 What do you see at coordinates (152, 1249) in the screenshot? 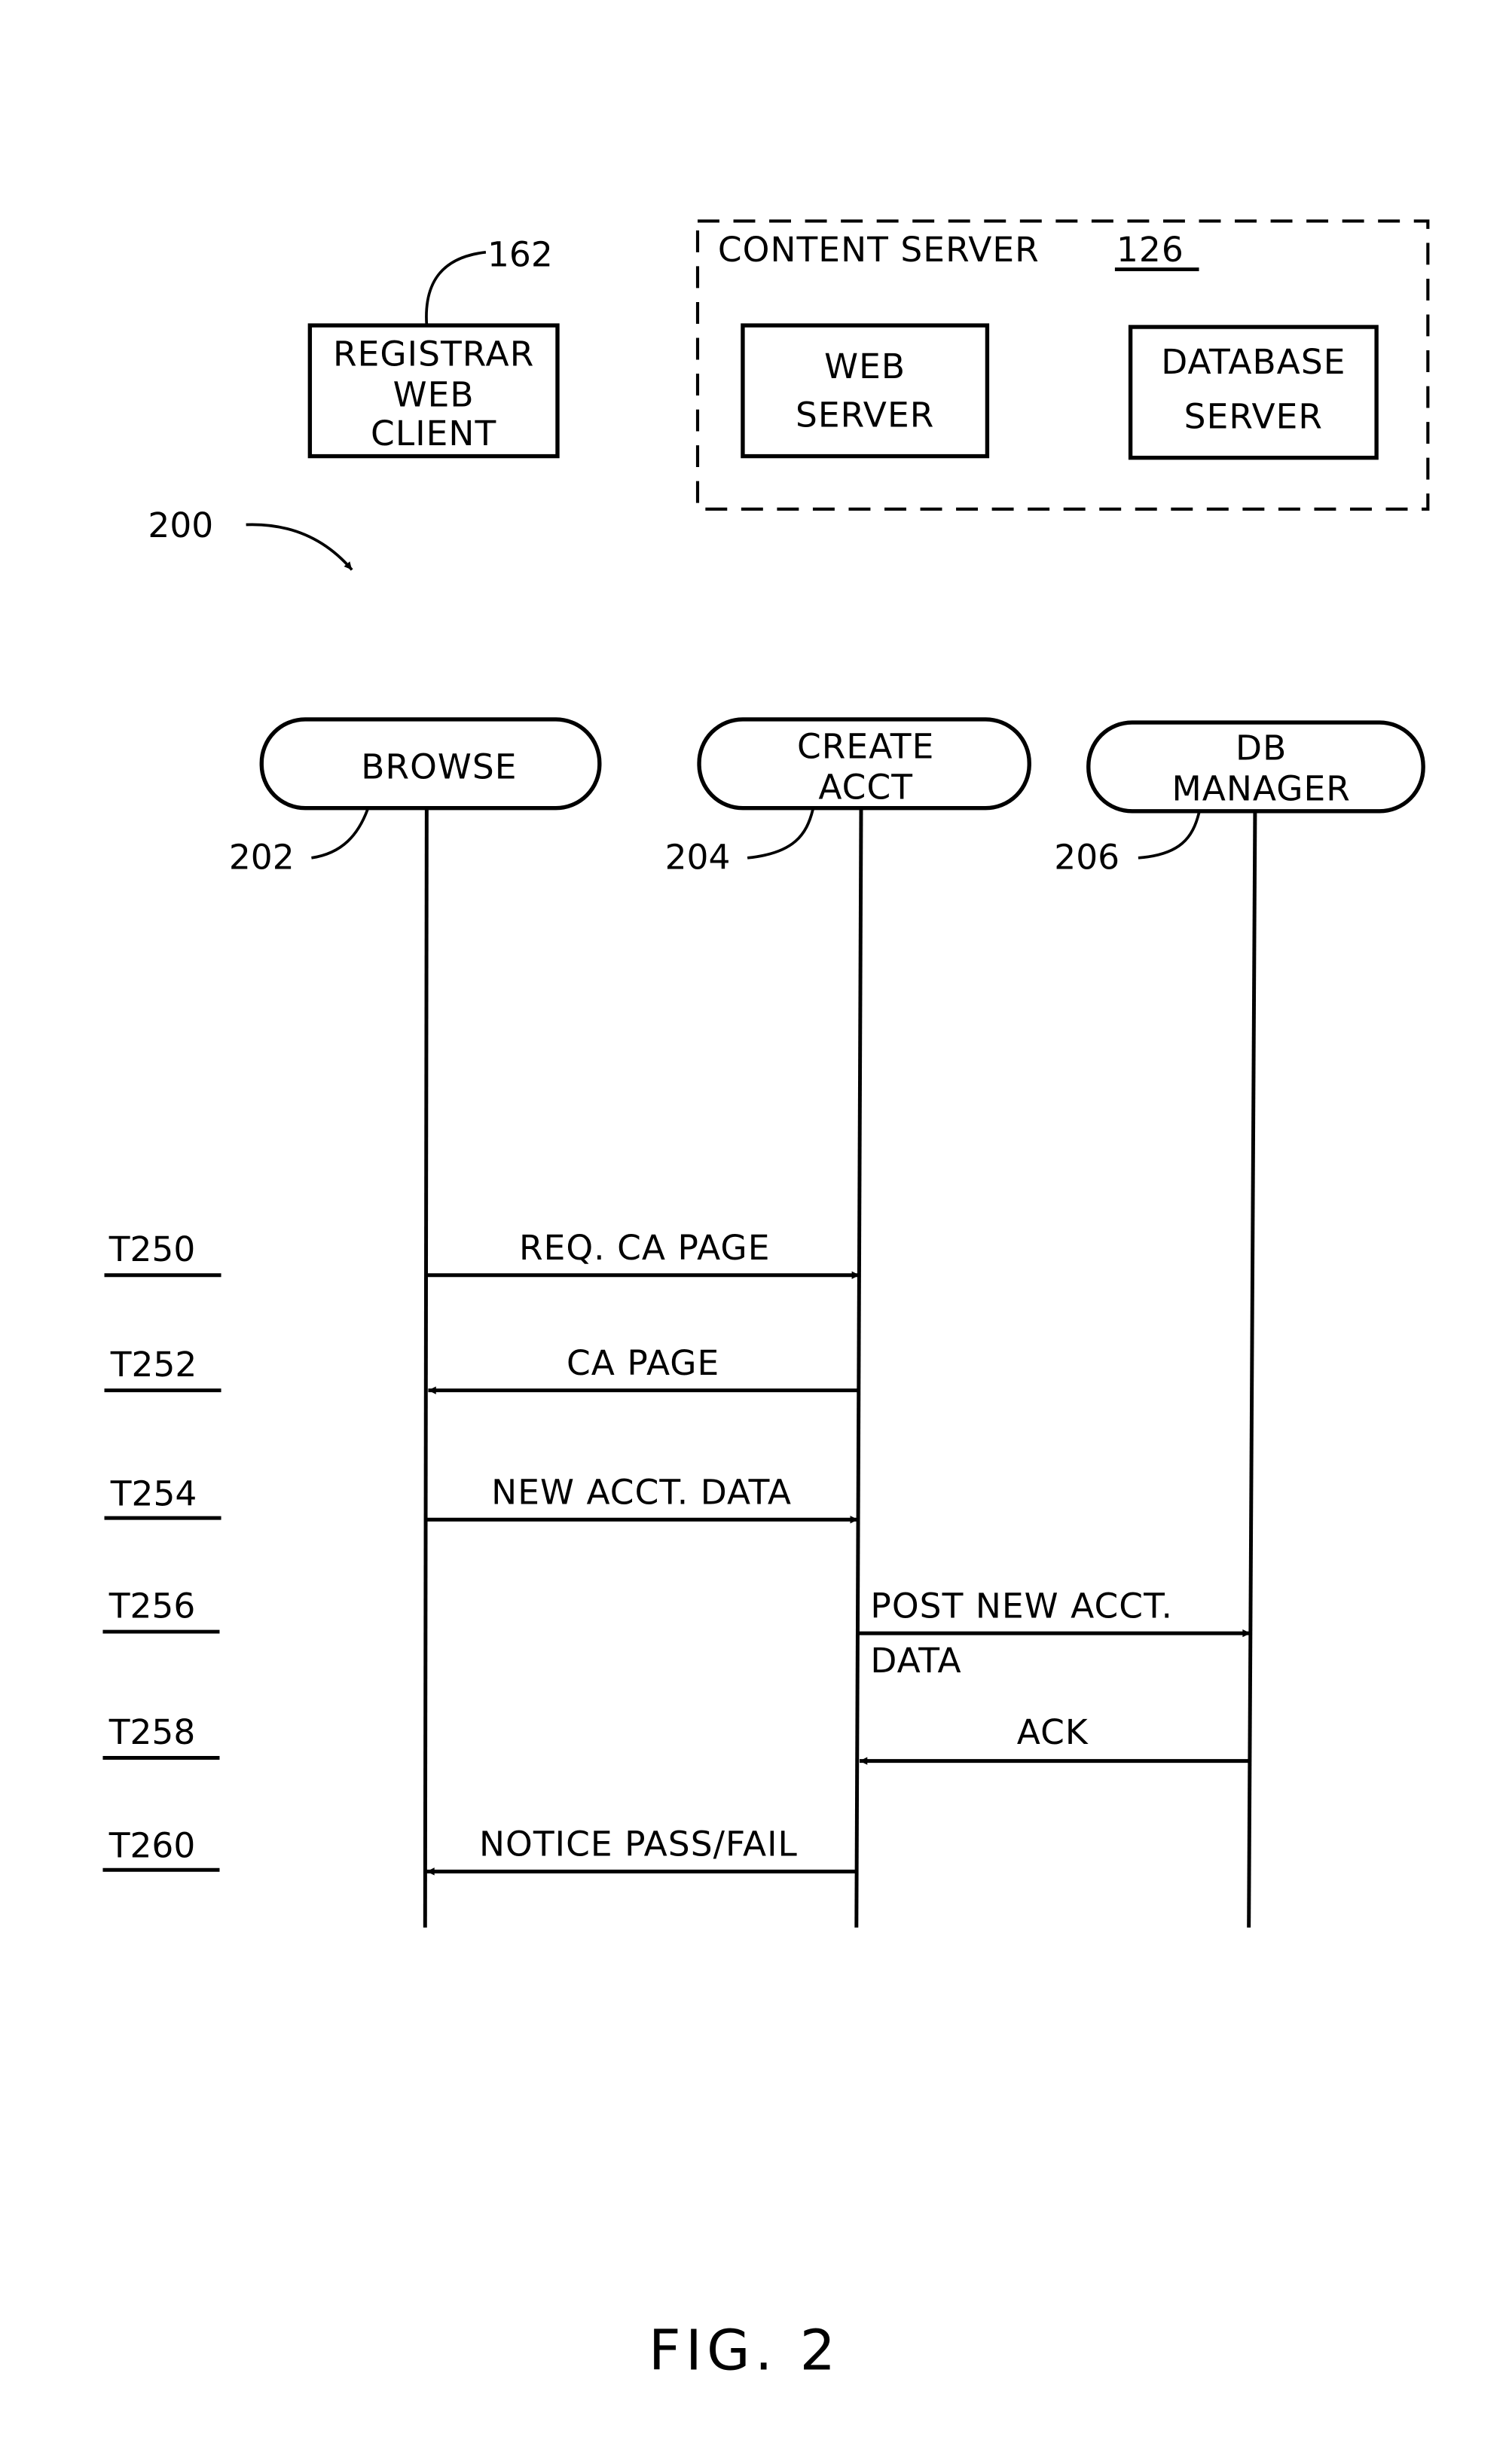
I see `time-label: T250` at bounding box center [152, 1249].